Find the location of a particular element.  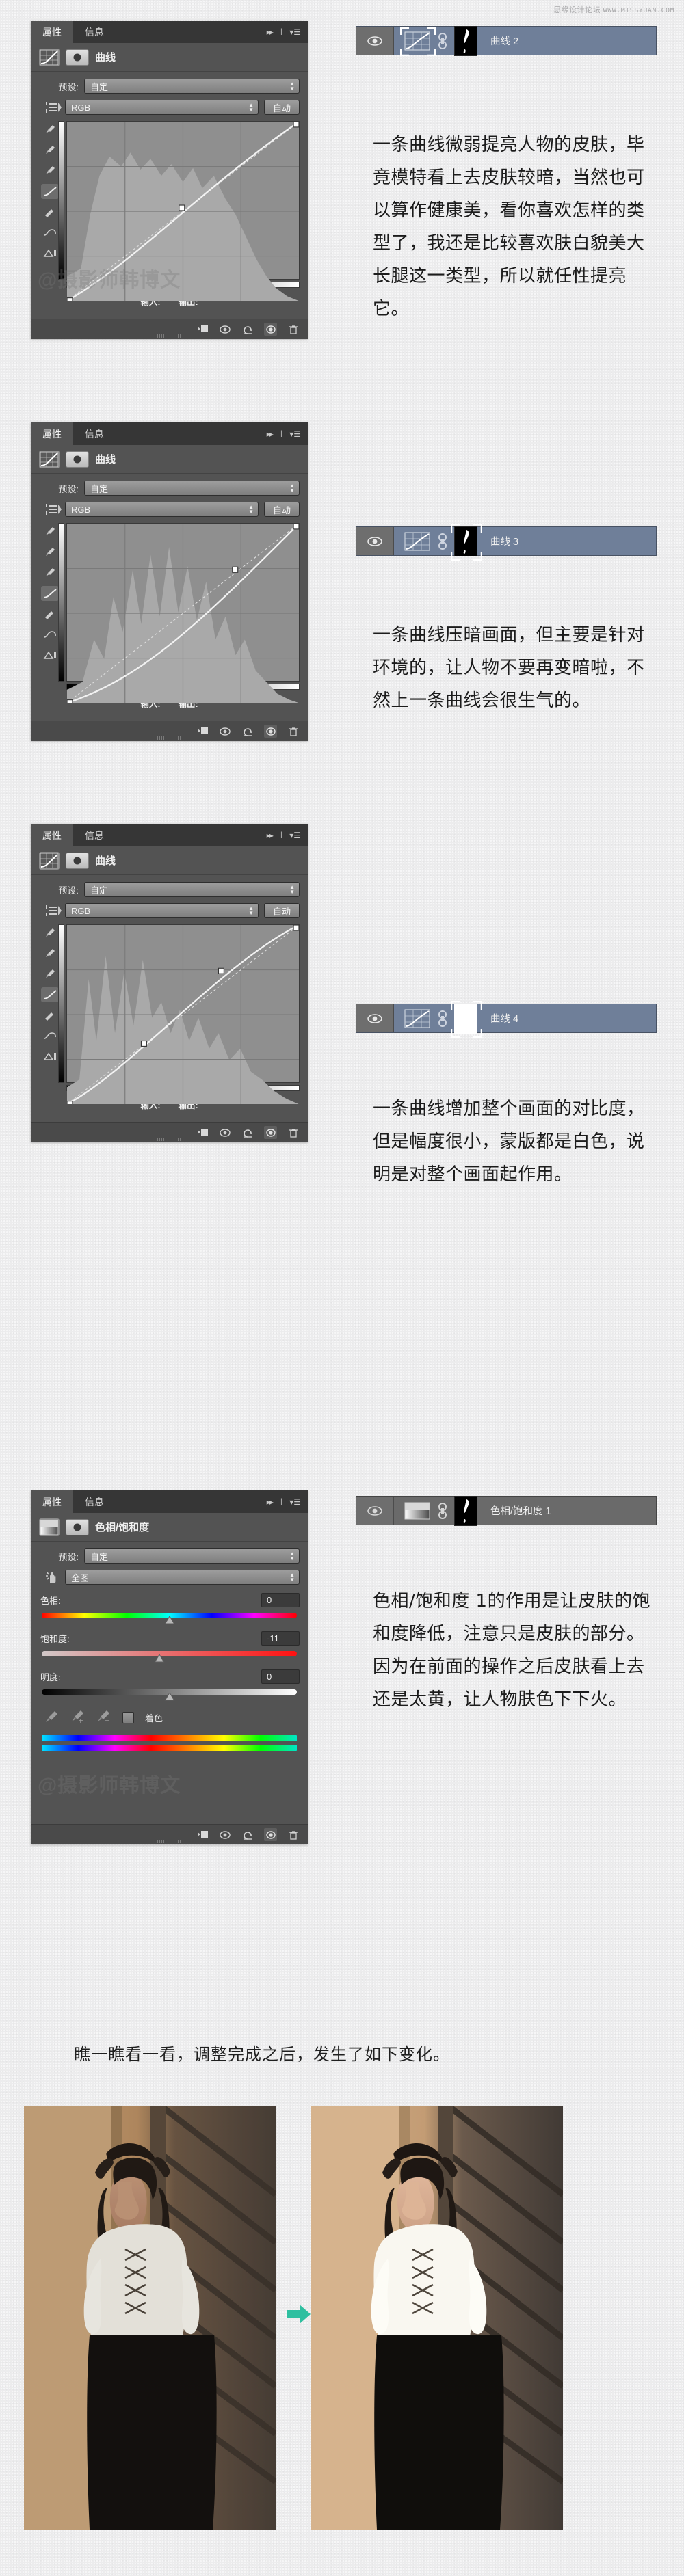

layer-row: 色相/饱和度 1 is located at coordinates (507, 1510).